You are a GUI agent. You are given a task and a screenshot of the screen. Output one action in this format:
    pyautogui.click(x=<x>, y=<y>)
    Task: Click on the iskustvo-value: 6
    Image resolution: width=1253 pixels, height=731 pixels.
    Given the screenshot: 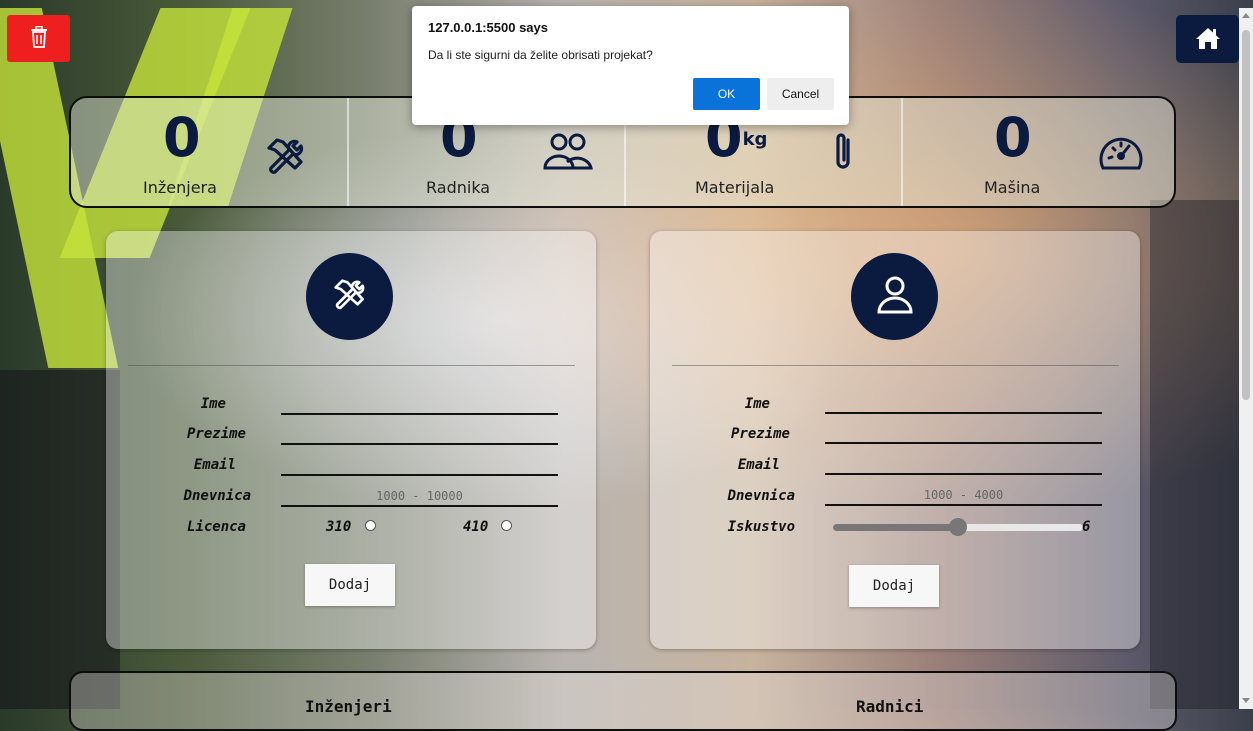 What is the action you would take?
    pyautogui.click(x=1086, y=527)
    